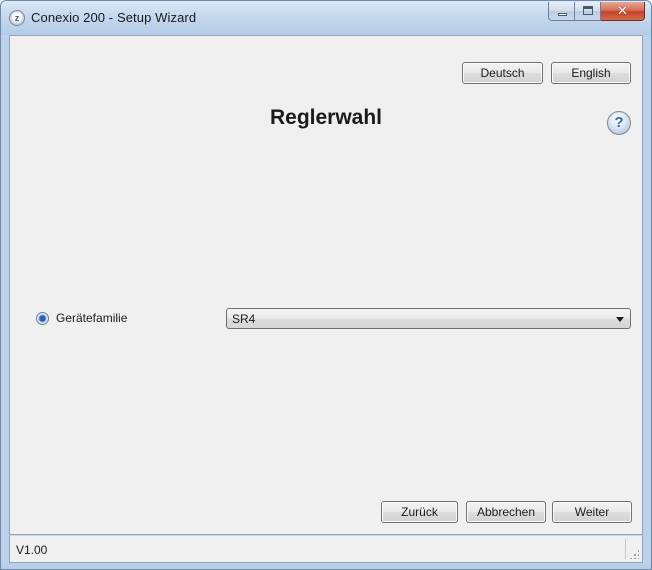 Image resolution: width=652 pixels, height=570 pixels. Describe the element at coordinates (326, 566) in the screenshot. I see `window-bottom-border` at that location.